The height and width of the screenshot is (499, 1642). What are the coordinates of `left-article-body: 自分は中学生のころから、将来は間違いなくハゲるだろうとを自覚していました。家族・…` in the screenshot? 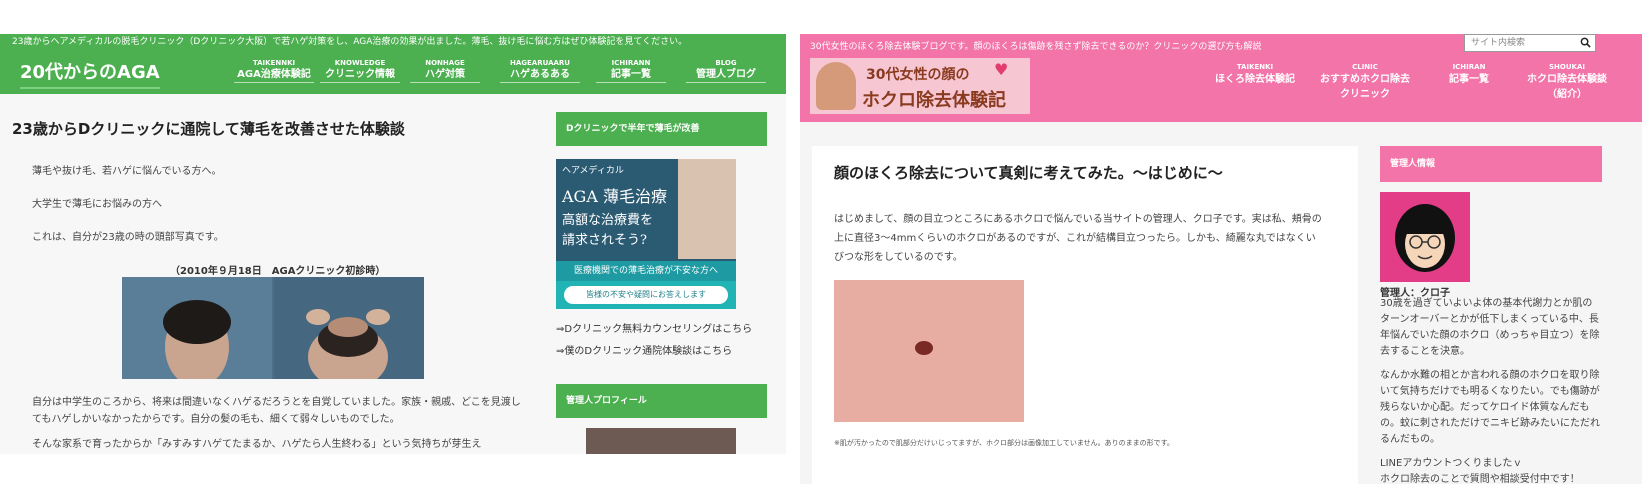 It's located at (276, 423).